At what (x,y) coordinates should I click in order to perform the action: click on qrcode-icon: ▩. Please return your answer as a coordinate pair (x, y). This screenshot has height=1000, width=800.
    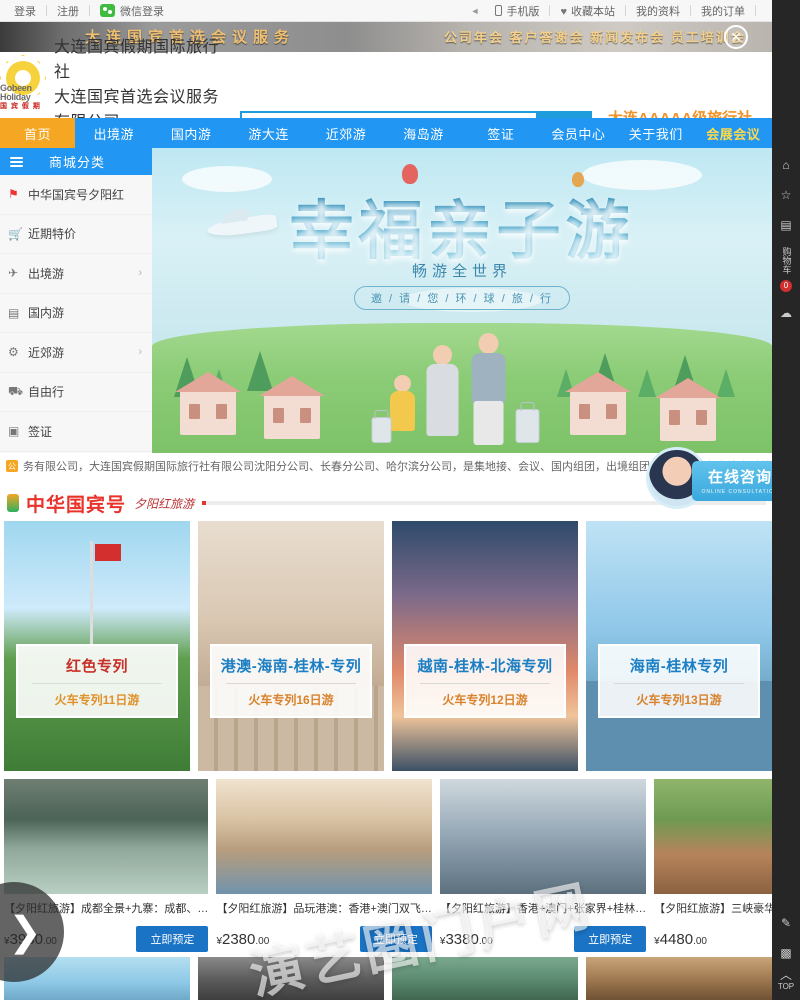
    Looking at the image, I should click on (786, 953).